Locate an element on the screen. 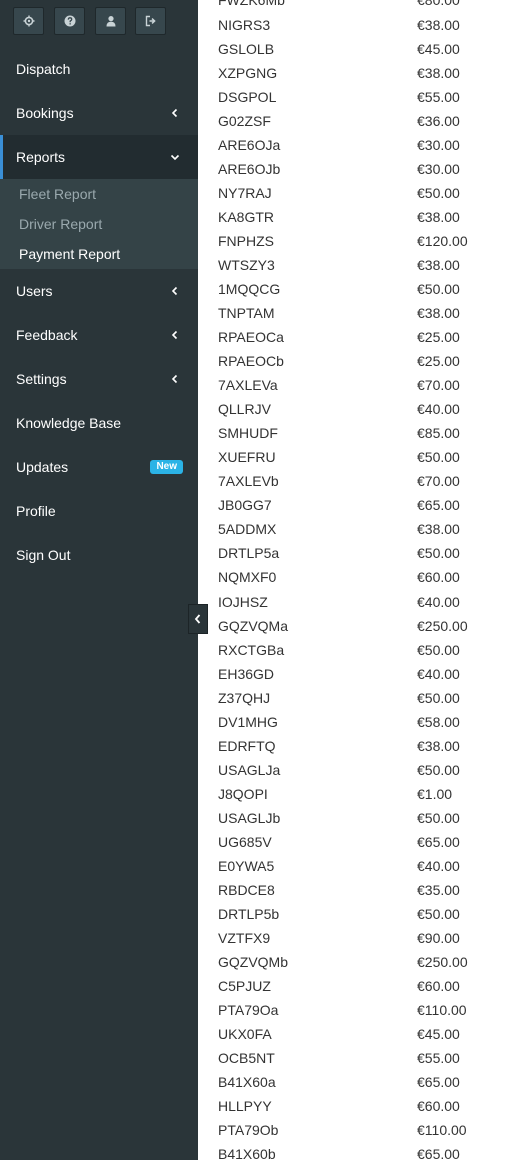 The width and height of the screenshot is (518, 1166). payment-reference: 7AXLEVb is located at coordinates (248, 481).